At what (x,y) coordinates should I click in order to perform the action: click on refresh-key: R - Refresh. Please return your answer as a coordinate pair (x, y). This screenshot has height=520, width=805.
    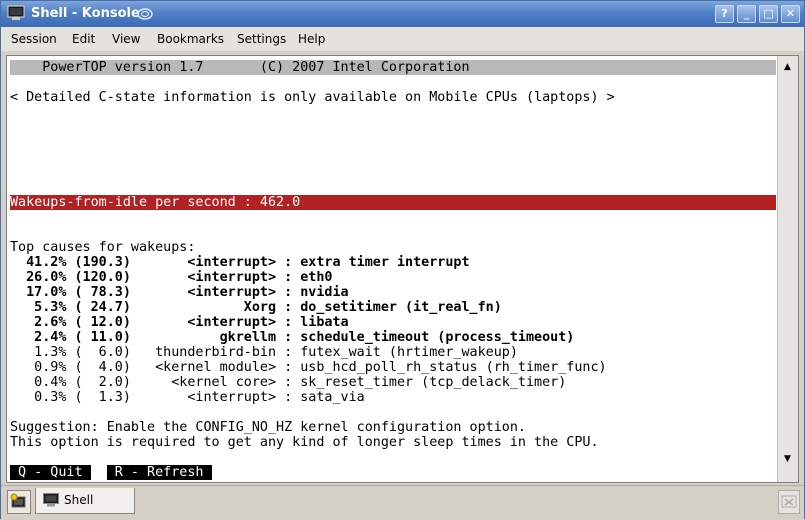
    Looking at the image, I should click on (159, 472).